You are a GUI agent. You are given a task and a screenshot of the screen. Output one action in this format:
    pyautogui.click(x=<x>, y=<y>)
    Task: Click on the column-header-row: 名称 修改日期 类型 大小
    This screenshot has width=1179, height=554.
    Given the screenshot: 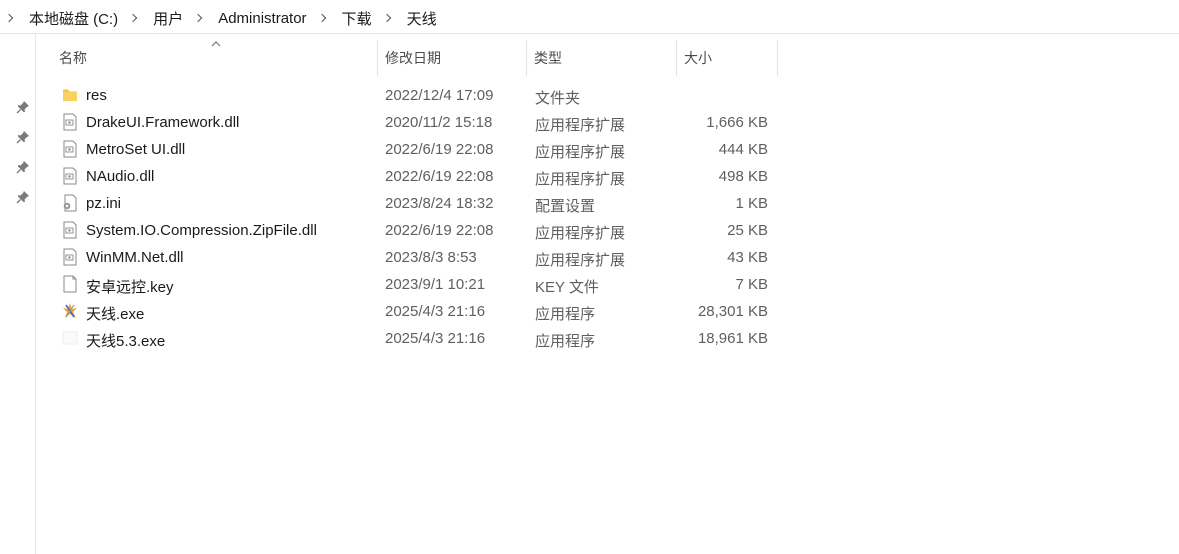 What is the action you would take?
    pyautogui.click(x=606, y=58)
    